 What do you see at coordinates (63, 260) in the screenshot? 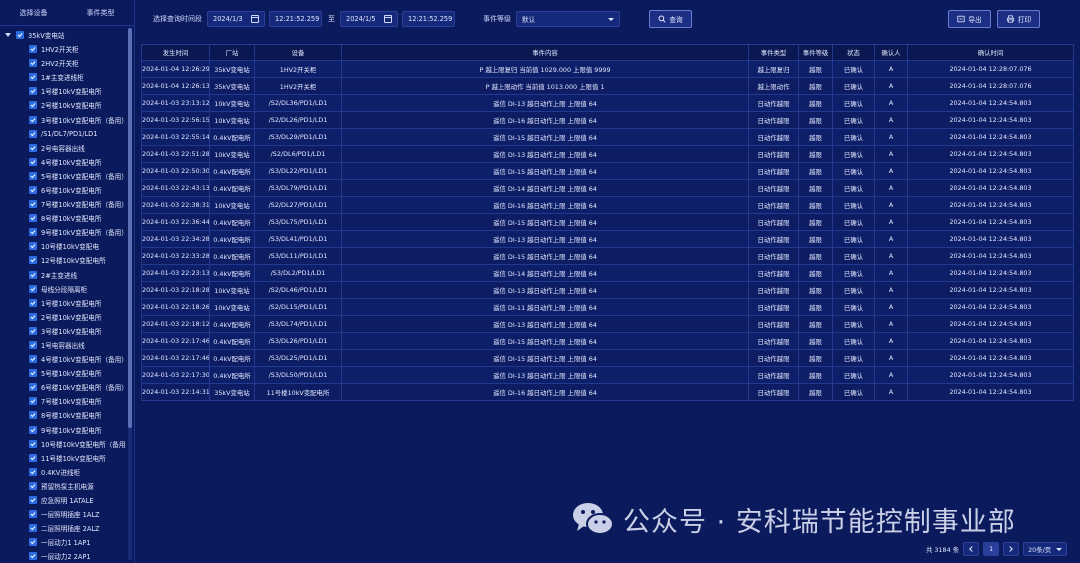
I see `tree-item: 12号楼10kV变配电所` at bounding box center [63, 260].